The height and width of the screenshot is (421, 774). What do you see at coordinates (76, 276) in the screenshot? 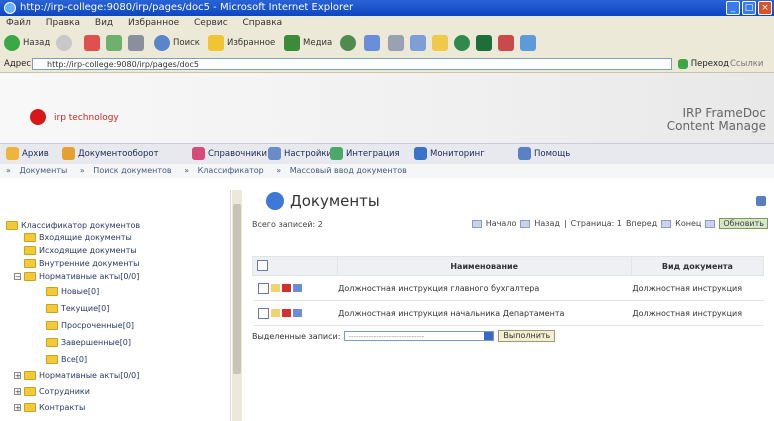
I see `tree-item: − Нормативные акты[0/0]` at bounding box center [76, 276].